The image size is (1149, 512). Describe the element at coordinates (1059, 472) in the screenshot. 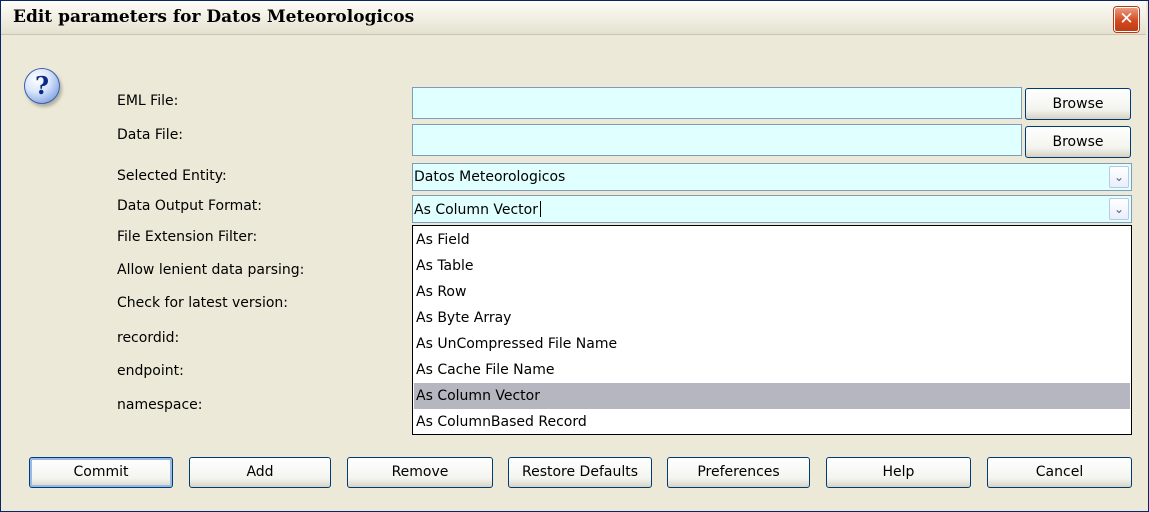

I see `cancel-button: Cancel` at that location.